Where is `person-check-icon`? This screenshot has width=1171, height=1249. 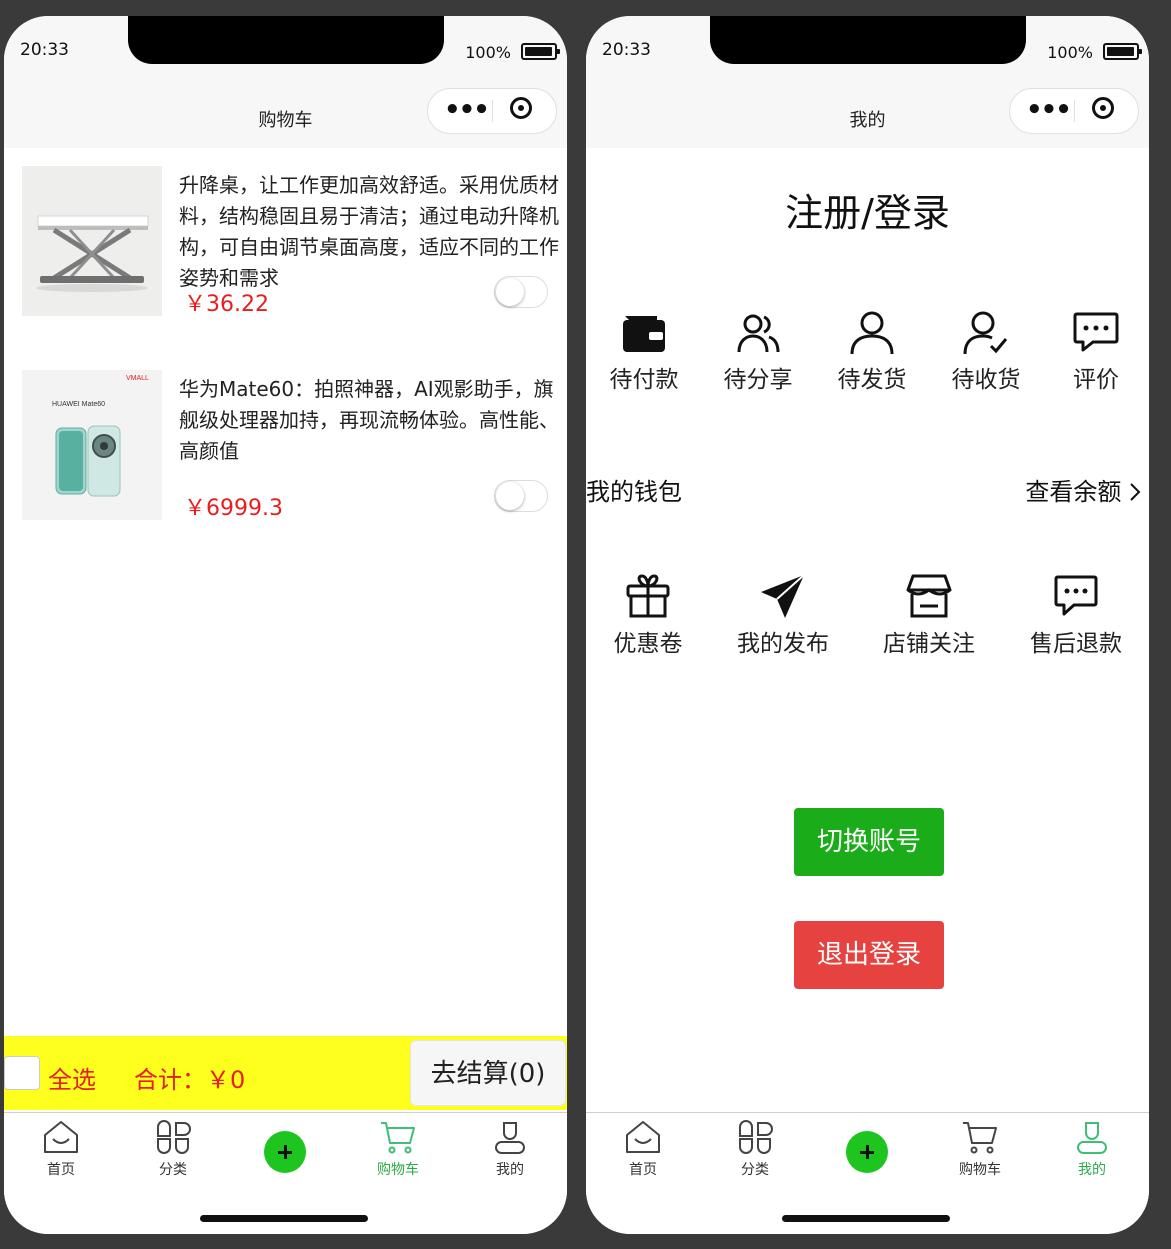
person-check-icon is located at coordinates (985, 333).